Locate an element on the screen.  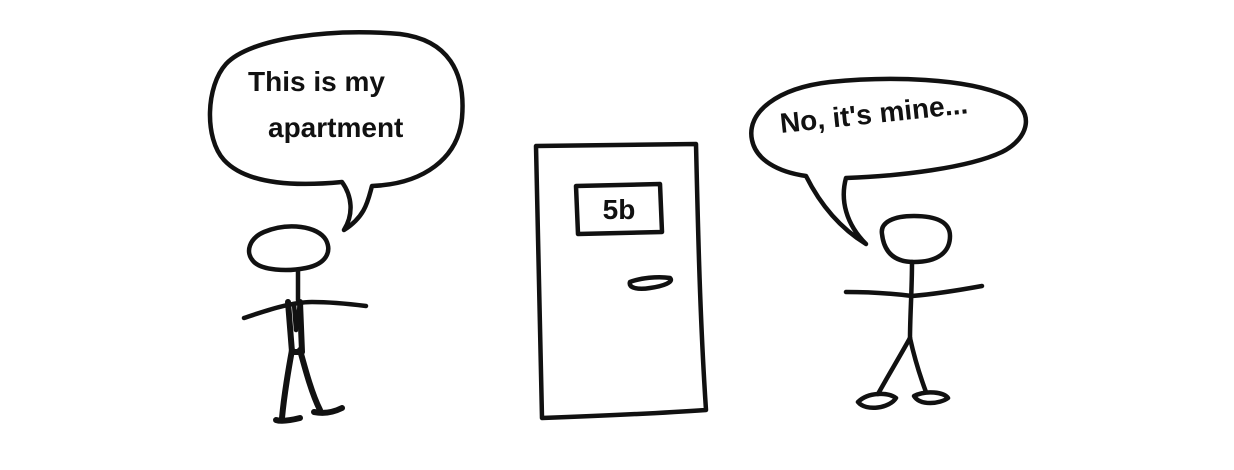
right-person-foot-right is located at coordinates (931, 398).